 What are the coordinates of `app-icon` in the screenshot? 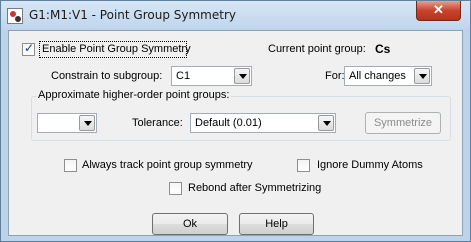 It's located at (15, 16).